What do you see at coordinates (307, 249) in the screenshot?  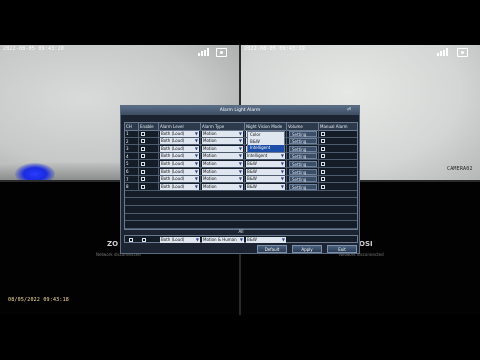 I see `apply-button: Apply` at bounding box center [307, 249].